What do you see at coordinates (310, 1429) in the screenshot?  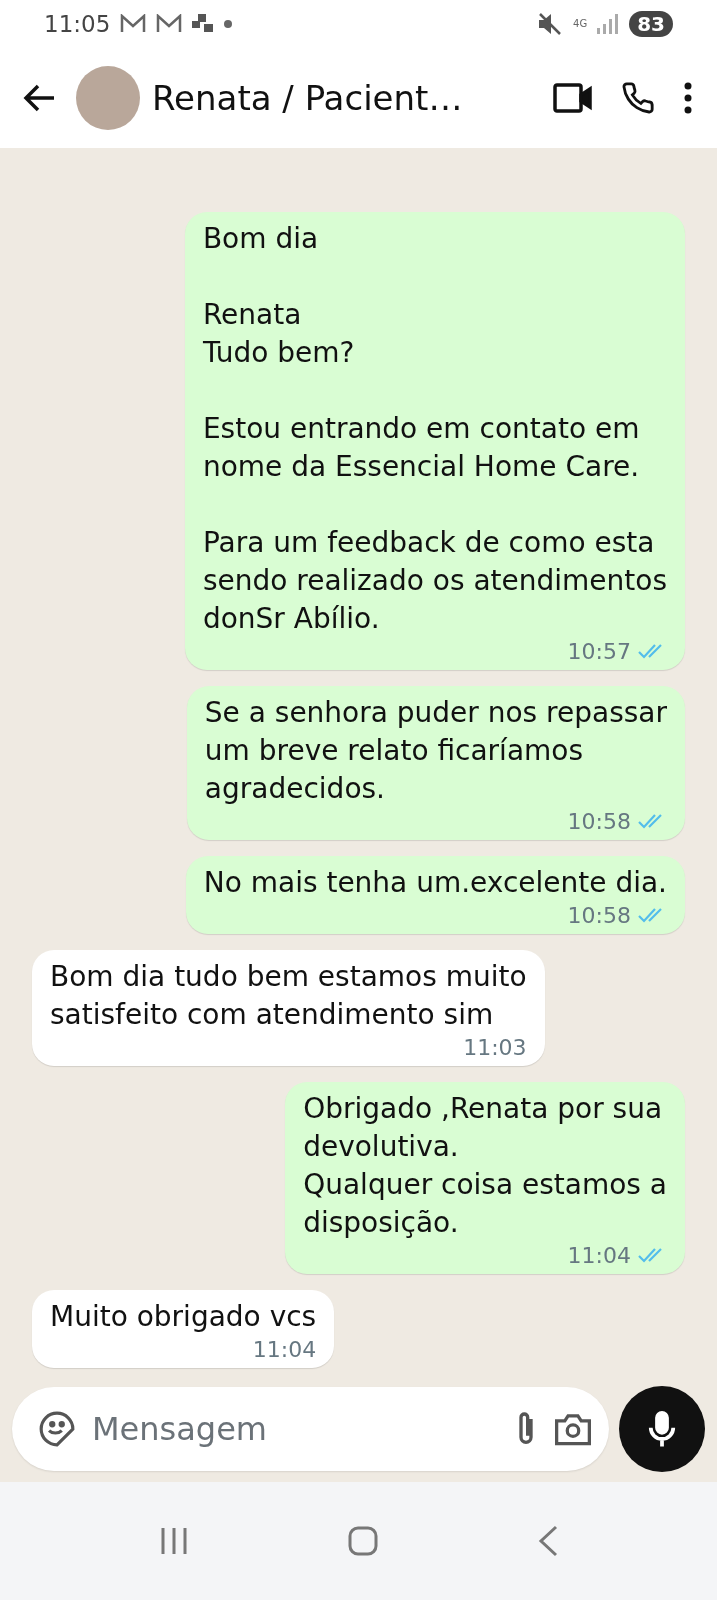 I see `message-composer-field: Mensagem` at bounding box center [310, 1429].